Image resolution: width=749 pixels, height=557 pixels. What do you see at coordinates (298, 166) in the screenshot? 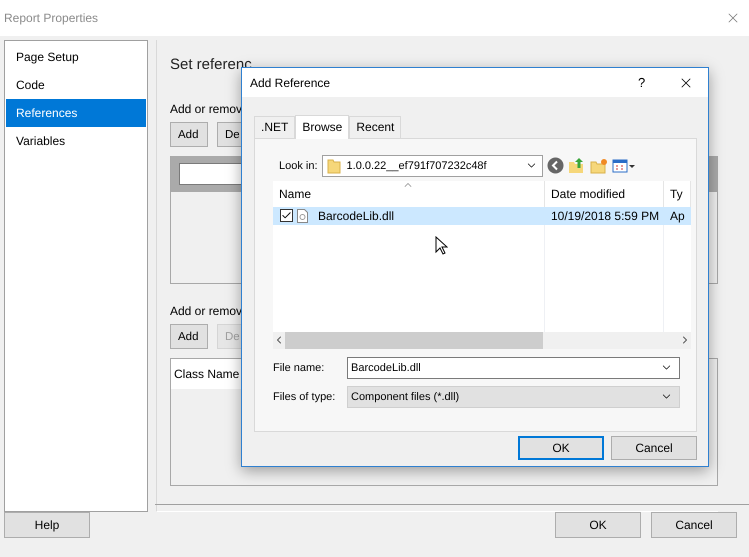
I see `field-label: Look in:` at bounding box center [298, 166].